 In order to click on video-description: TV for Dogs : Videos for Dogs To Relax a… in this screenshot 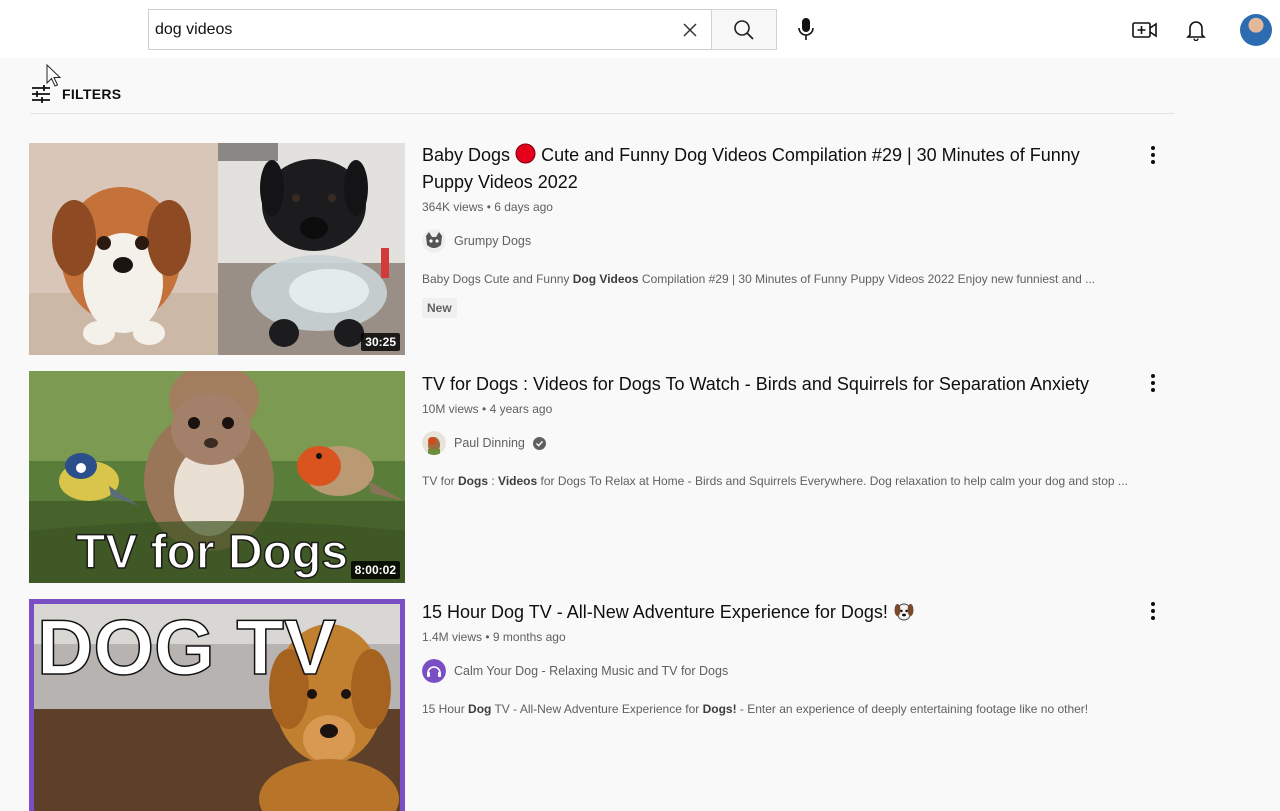, I will do `click(792, 481)`.